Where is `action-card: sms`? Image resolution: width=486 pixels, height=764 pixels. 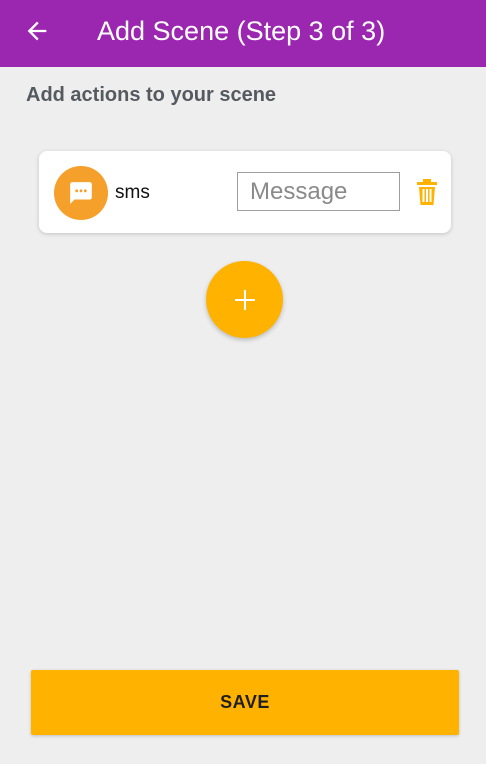 action-card: sms is located at coordinates (245, 192).